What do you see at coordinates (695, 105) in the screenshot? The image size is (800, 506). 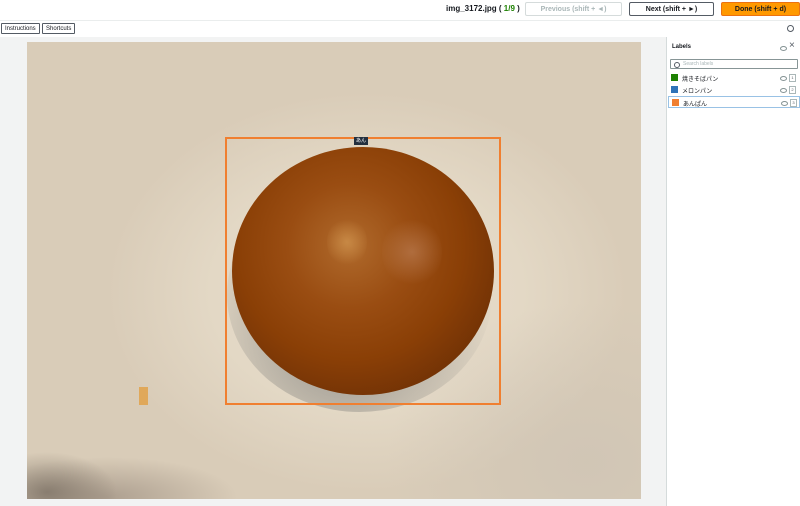 I see `label-name: あんぱん` at bounding box center [695, 105].